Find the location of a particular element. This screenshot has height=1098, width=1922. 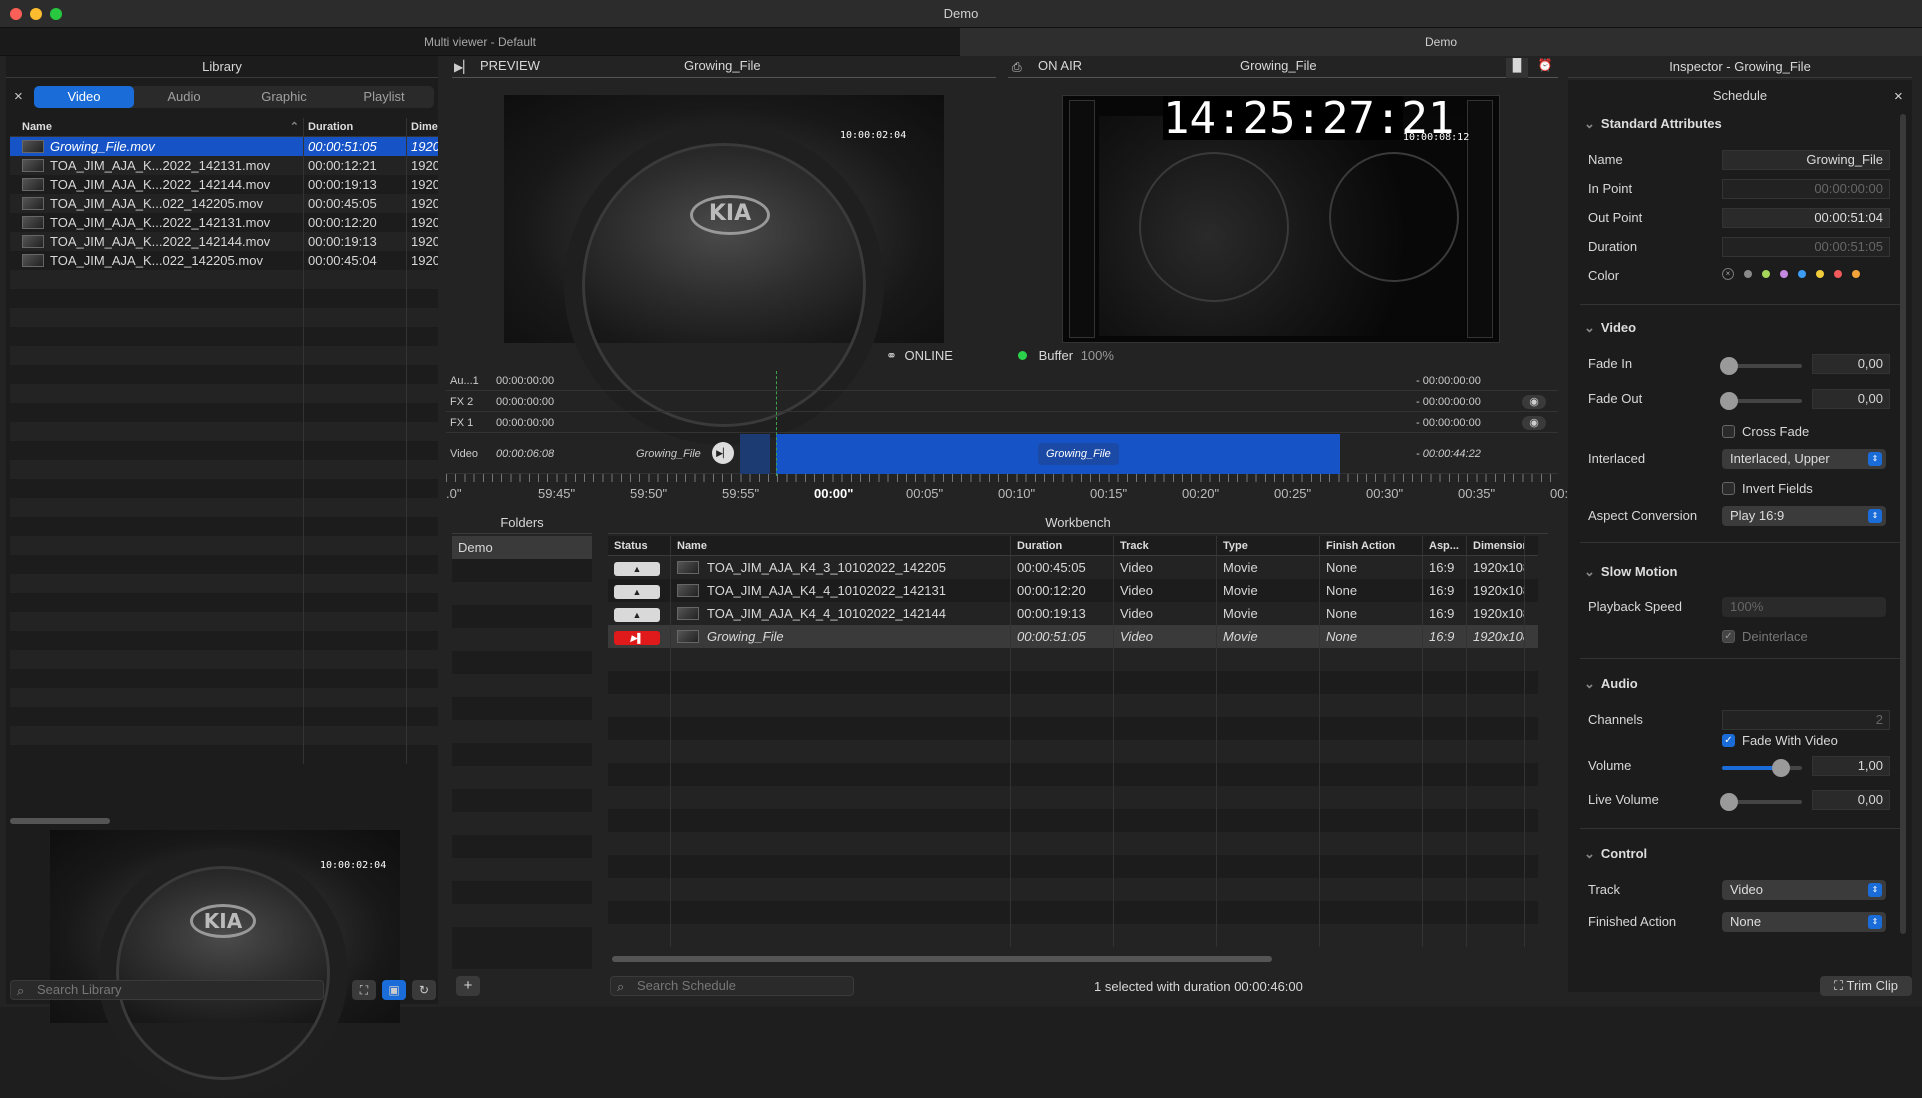

search-schedule-input: ⌕ Search Schedule is located at coordinates (732, 986).